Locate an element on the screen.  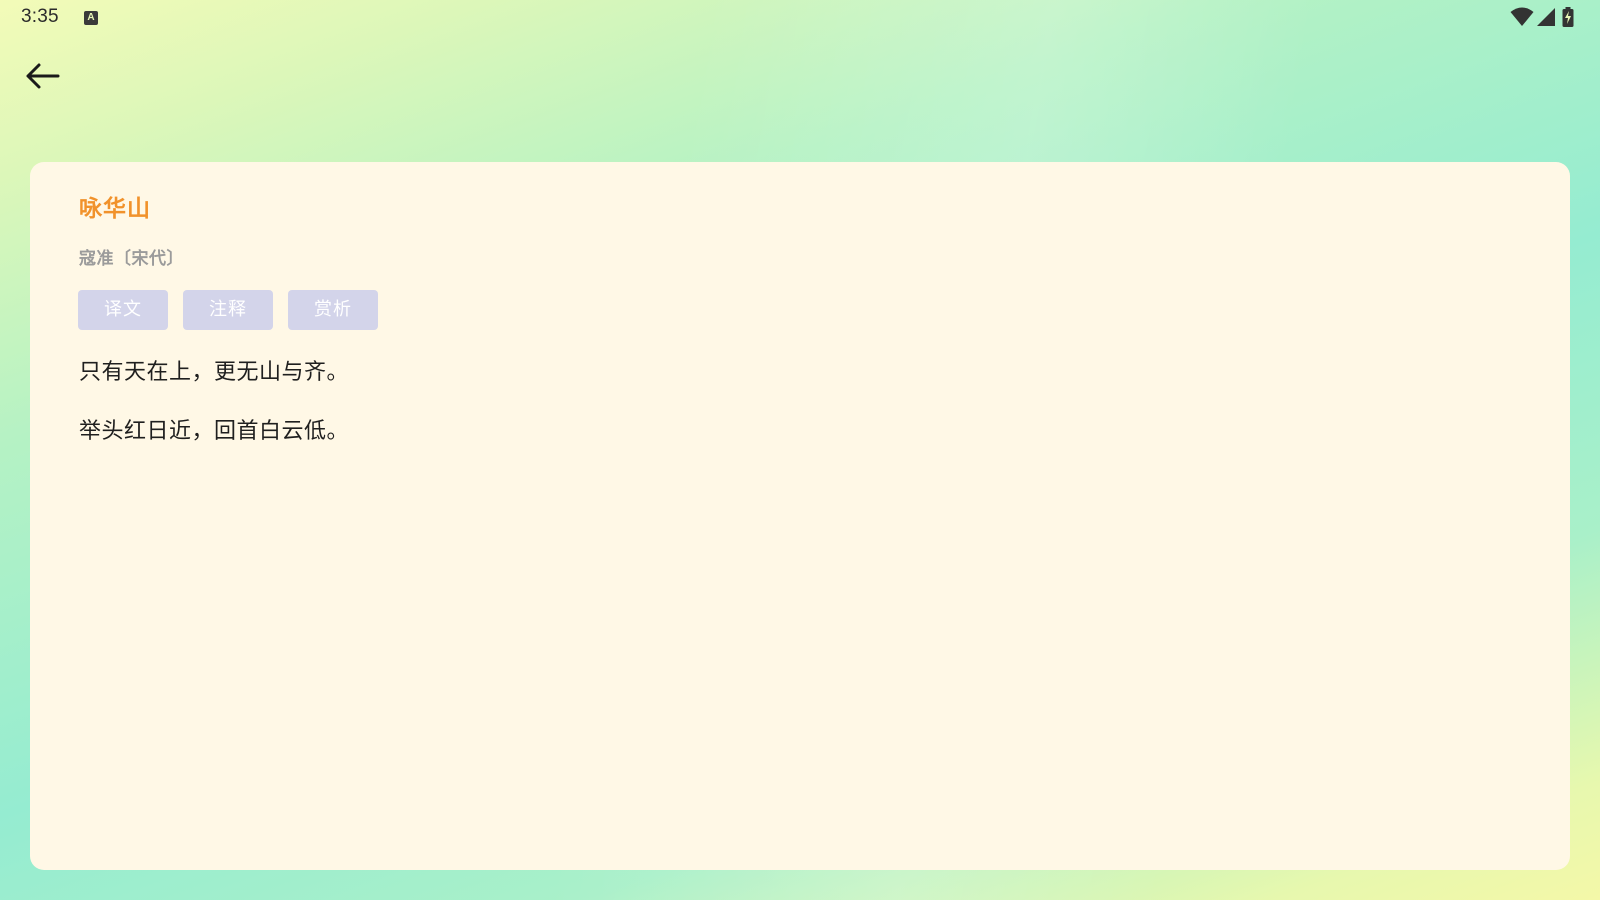
status-icons is located at coordinates (1545, 18).